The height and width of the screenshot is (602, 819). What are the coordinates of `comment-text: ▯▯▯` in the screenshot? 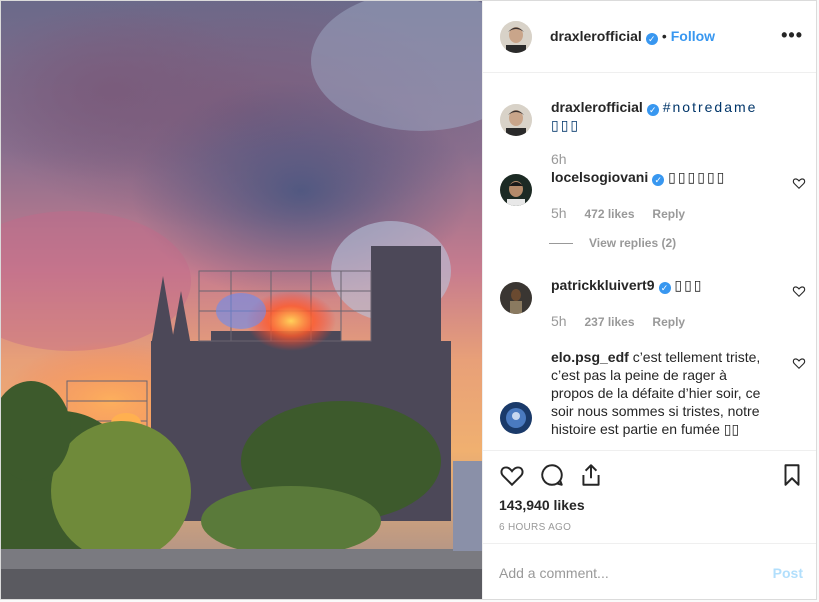 It's located at (689, 285).